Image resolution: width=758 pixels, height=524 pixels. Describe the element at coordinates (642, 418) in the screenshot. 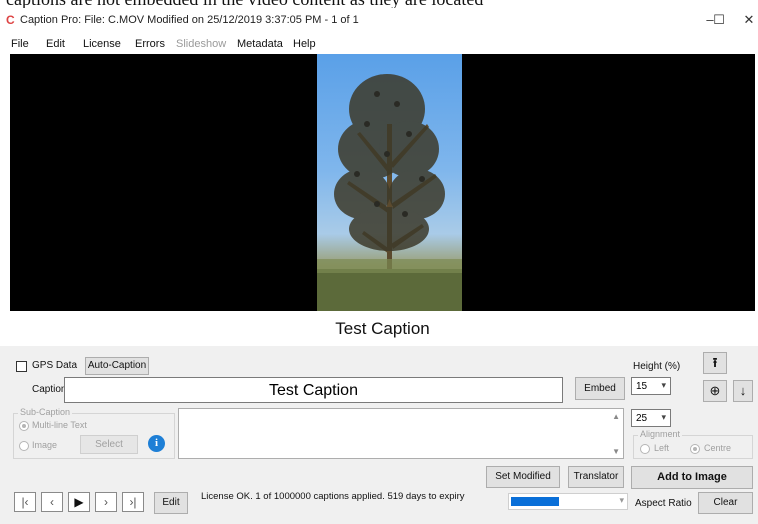

I see `subcaption-height-value: 25` at that location.